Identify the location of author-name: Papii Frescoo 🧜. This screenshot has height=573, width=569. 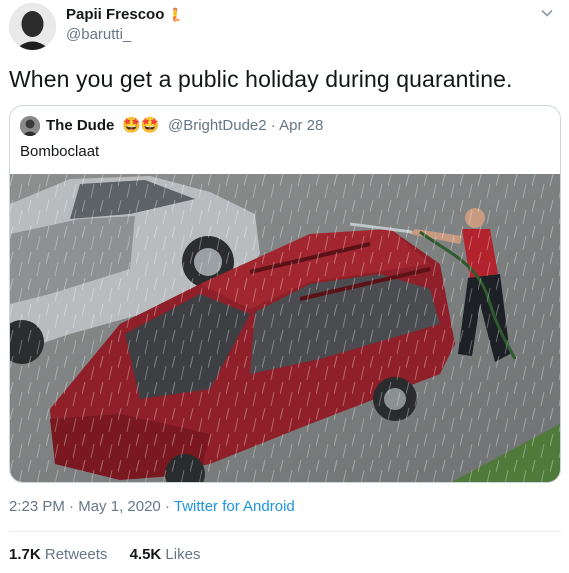
(125, 14).